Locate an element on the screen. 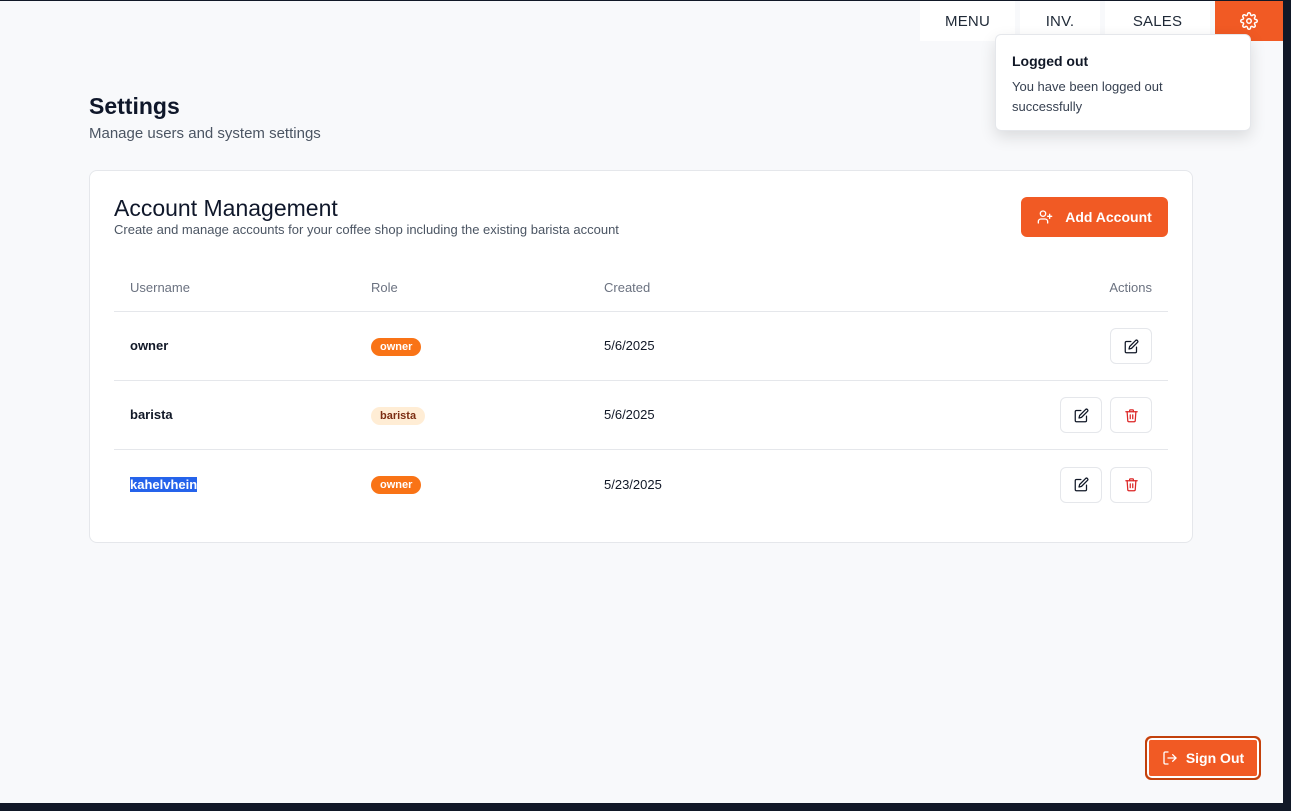 The image size is (1291, 811). table-row: kahelvhein owner 5/23/2025 is located at coordinates (641, 484).